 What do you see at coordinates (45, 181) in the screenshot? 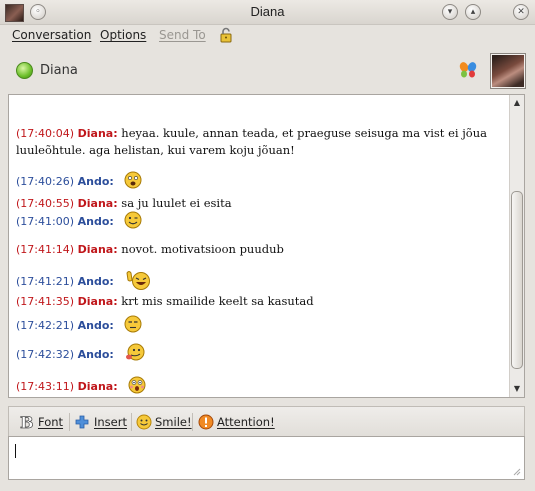
I see `message-timestamp: (17:40:26)` at bounding box center [45, 181].